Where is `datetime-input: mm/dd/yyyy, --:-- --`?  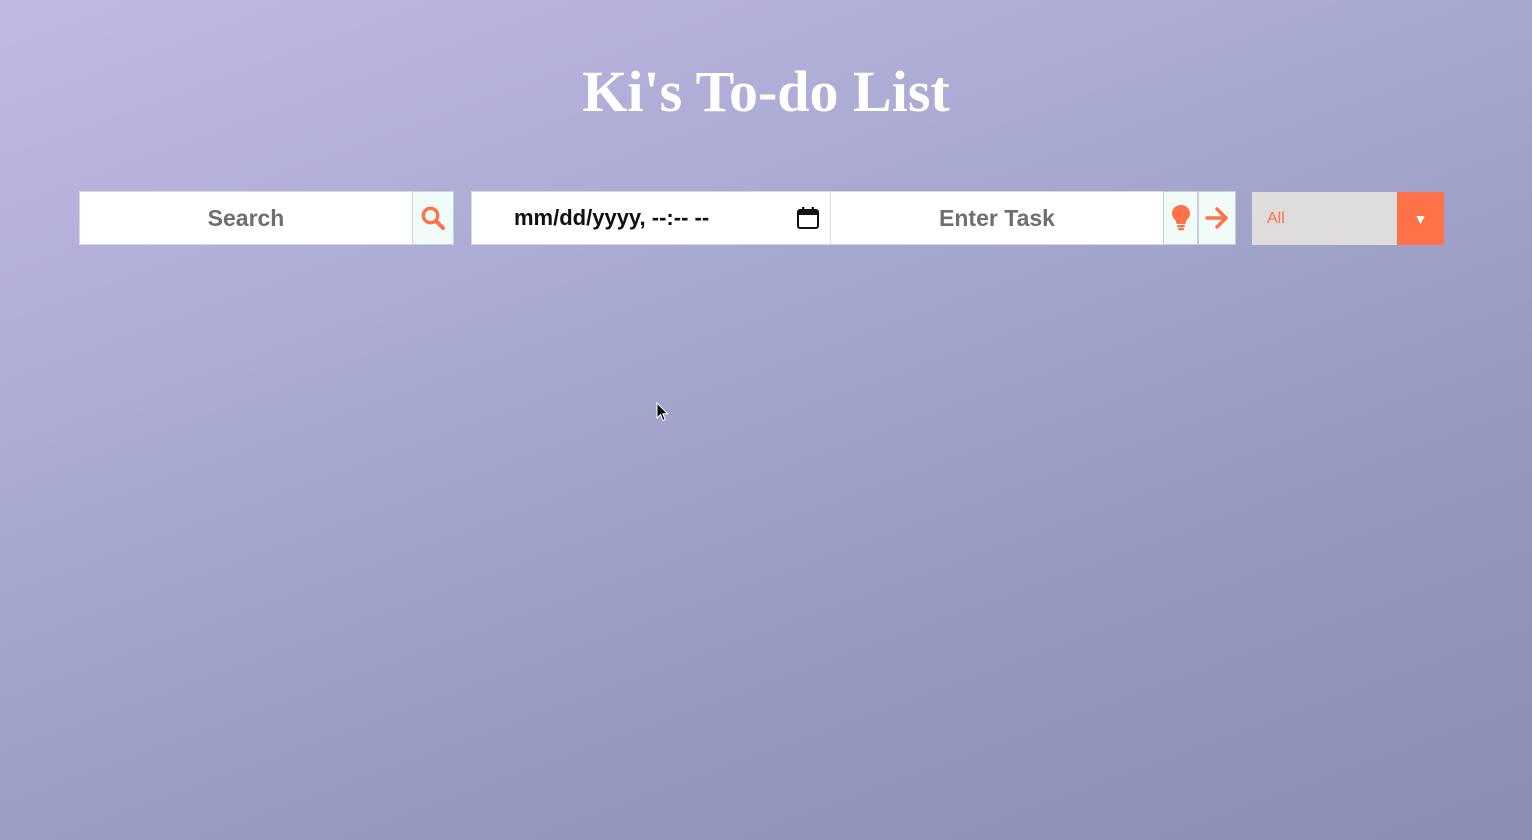 datetime-input: mm/dd/yyyy, --:-- -- is located at coordinates (651, 218).